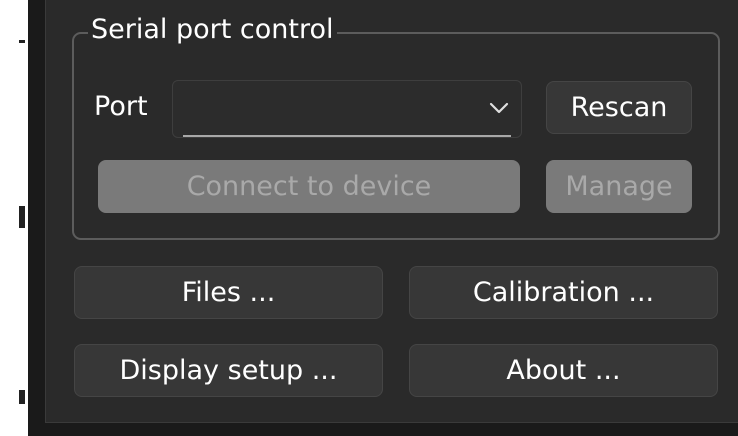  What do you see at coordinates (347, 109) in the screenshot?
I see `port-dropdown` at bounding box center [347, 109].